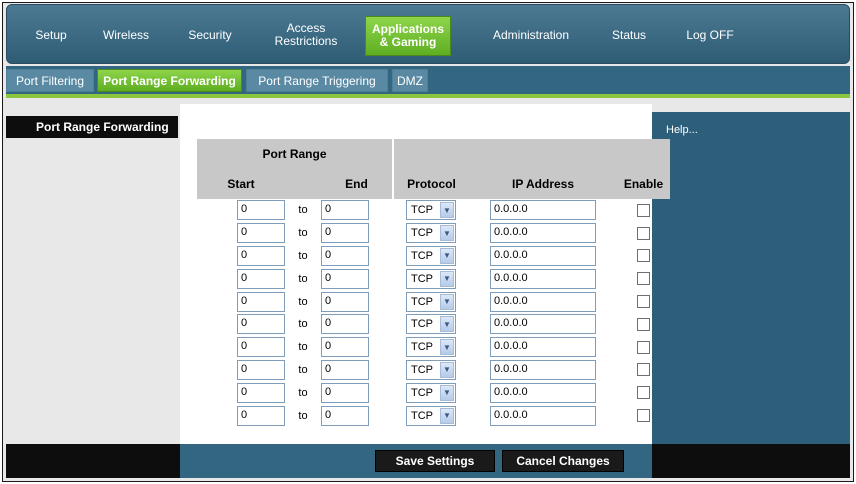 The width and height of the screenshot is (856, 484). I want to click on tab-port-range-triggering: Port Range Triggering, so click(317, 80).